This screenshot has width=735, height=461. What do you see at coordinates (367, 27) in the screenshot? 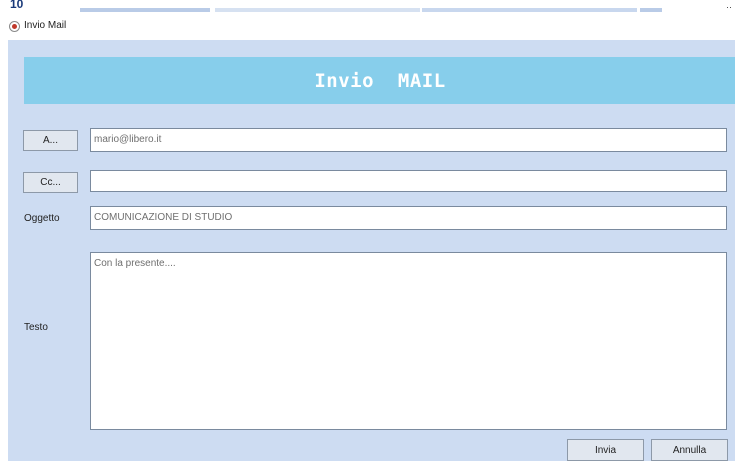
I see `window-titlebar: Invio Mail` at bounding box center [367, 27].